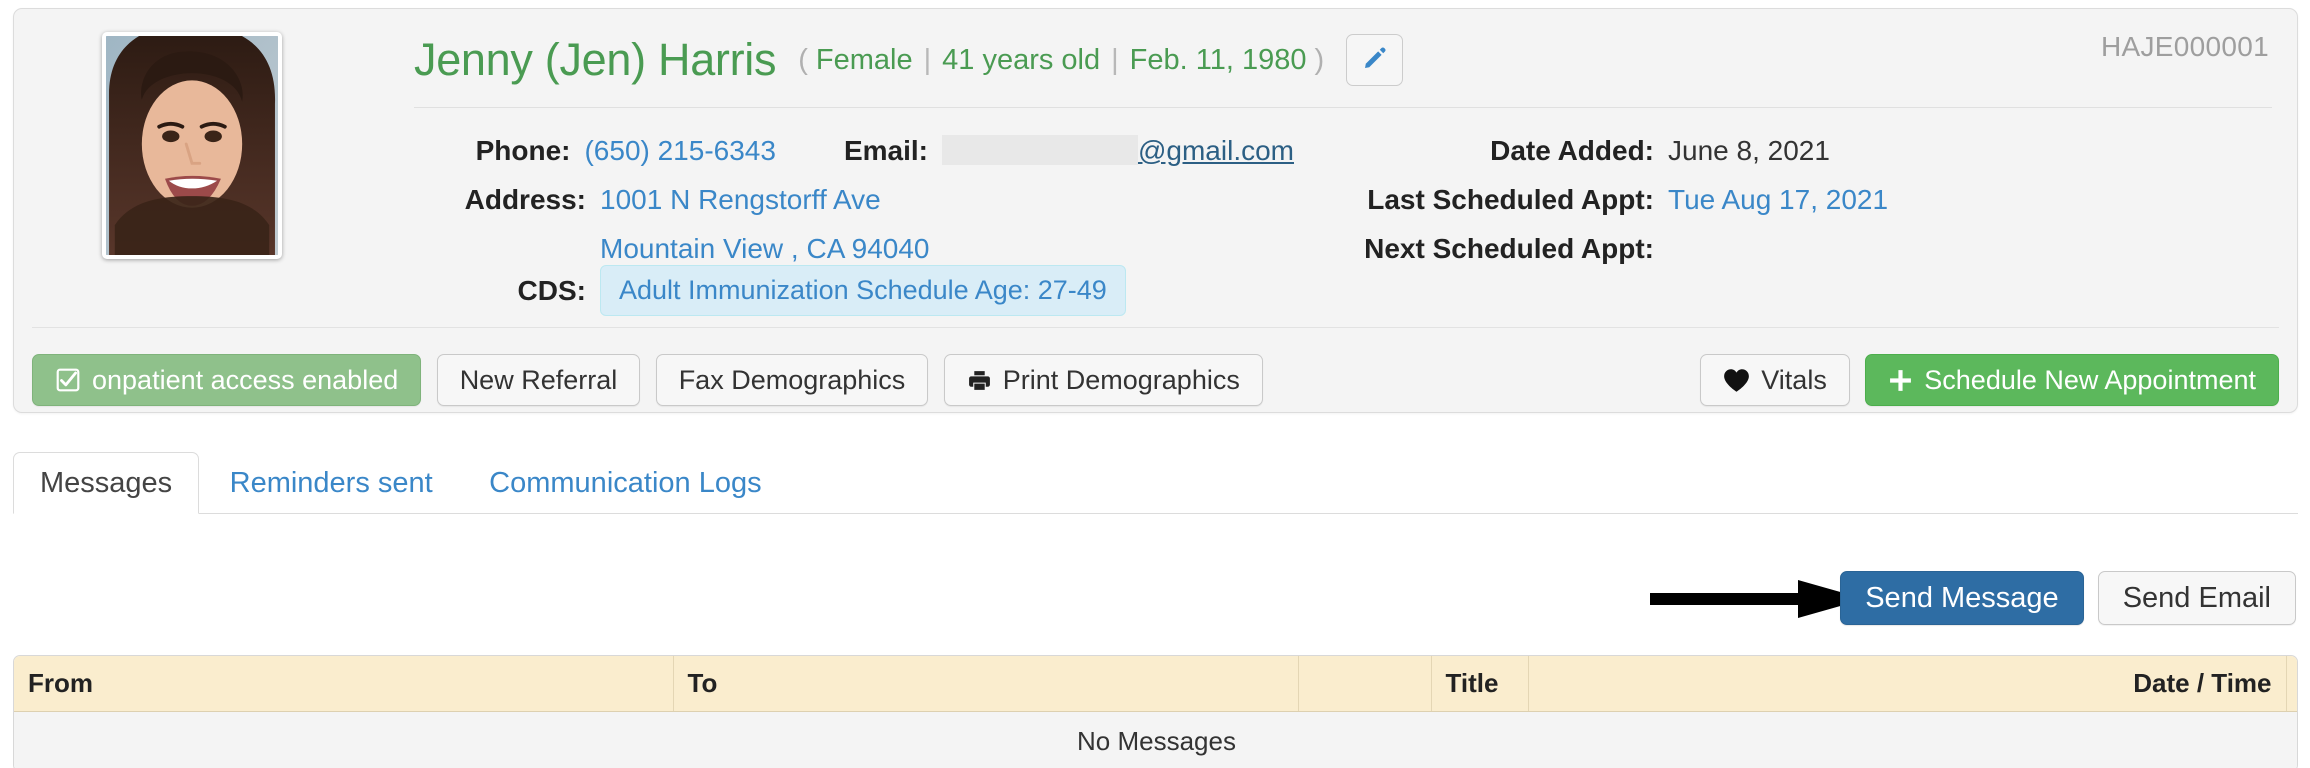  I want to click on fax-demographics-button: Fax Demographics, so click(792, 380).